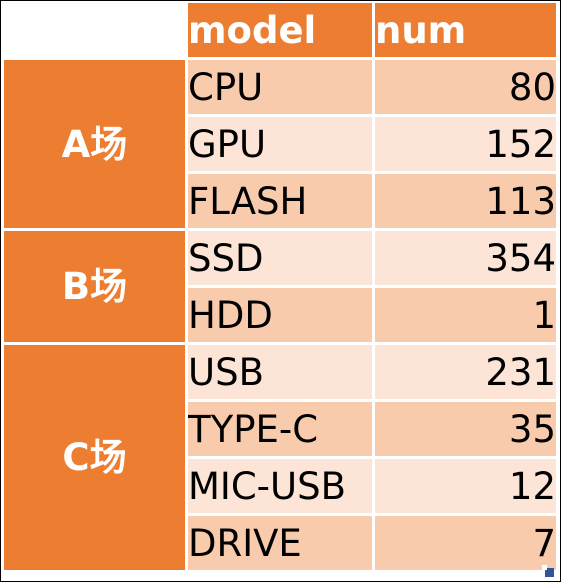  What do you see at coordinates (280, 87) in the screenshot?
I see `model-cell: CPU` at bounding box center [280, 87].